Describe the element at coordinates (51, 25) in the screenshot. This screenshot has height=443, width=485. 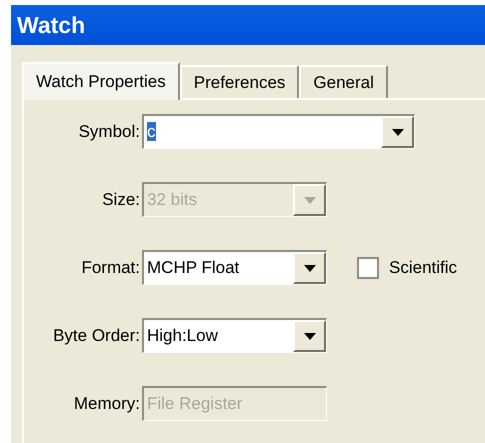
I see `window-title: Watch` at that location.